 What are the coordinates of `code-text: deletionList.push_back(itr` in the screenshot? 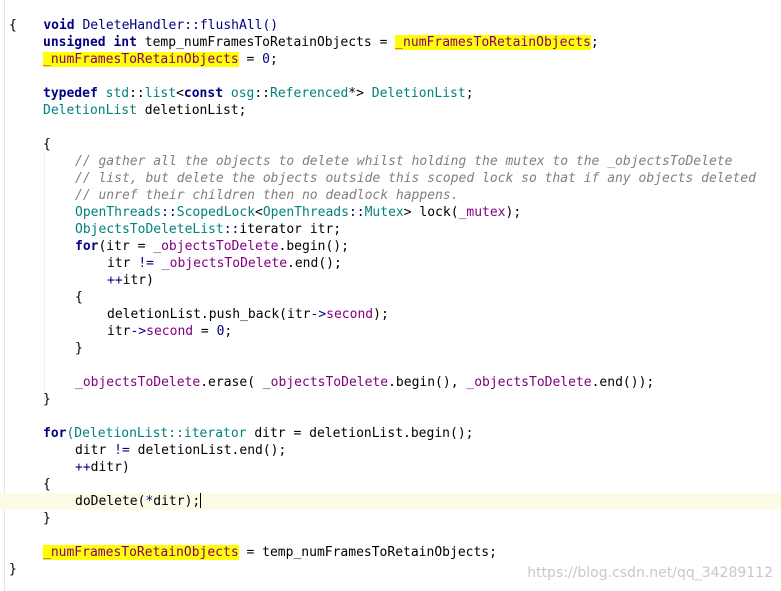 It's located at (209, 314).